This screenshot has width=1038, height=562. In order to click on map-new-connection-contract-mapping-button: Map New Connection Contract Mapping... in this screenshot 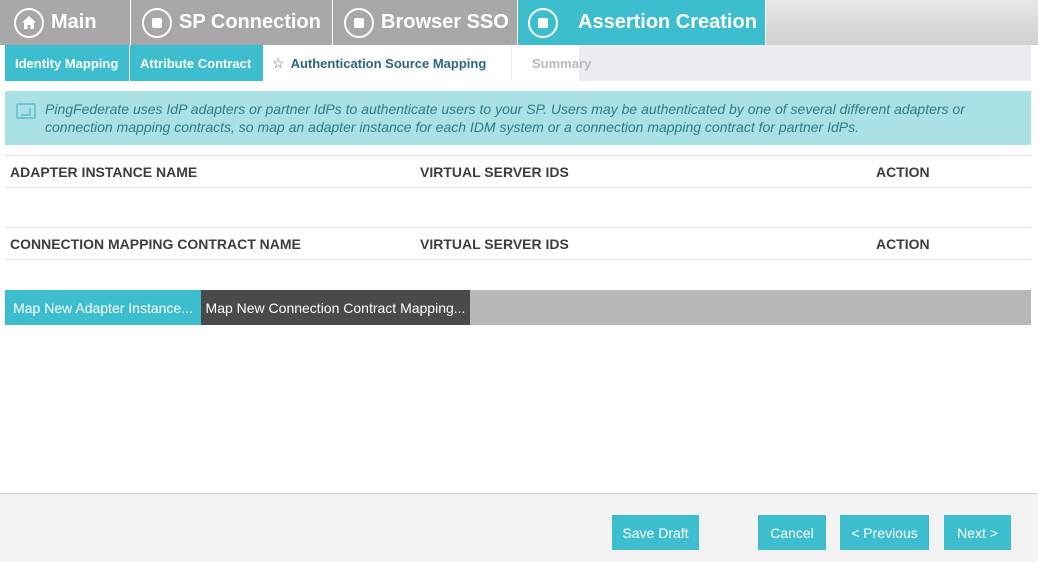, I will do `click(335, 307)`.